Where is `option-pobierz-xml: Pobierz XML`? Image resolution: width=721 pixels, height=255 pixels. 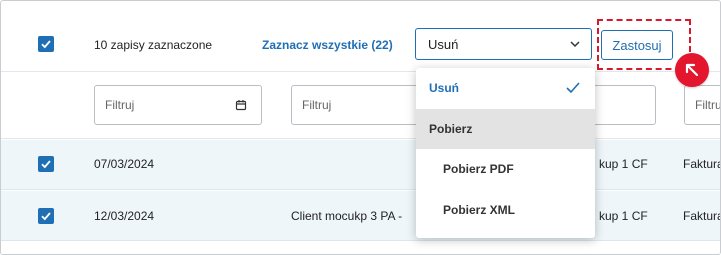 option-pobierz-xml: Pobierz XML is located at coordinates (505, 210).